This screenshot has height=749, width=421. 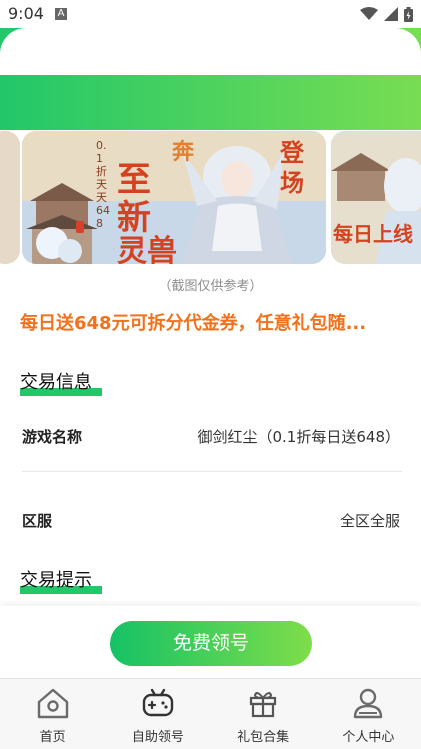 What do you see at coordinates (183, 152) in the screenshot?
I see `svg-text: 奔` at bounding box center [183, 152].